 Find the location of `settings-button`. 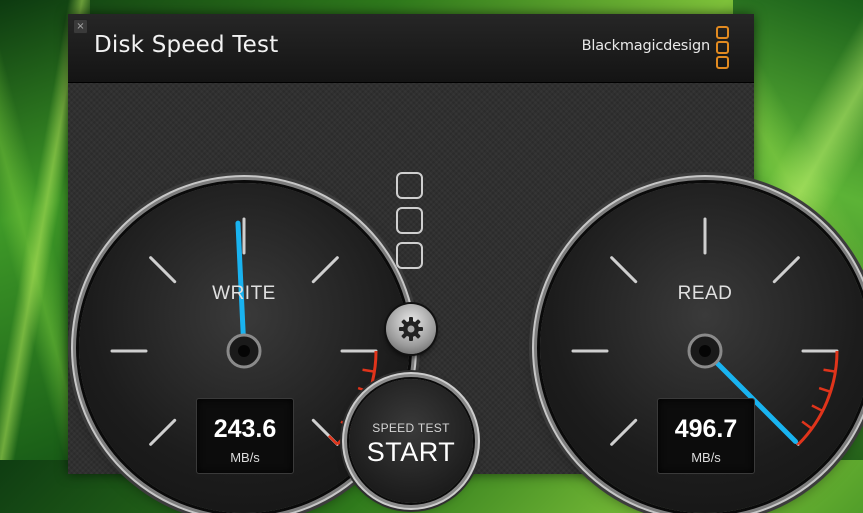

settings-button is located at coordinates (411, 329).